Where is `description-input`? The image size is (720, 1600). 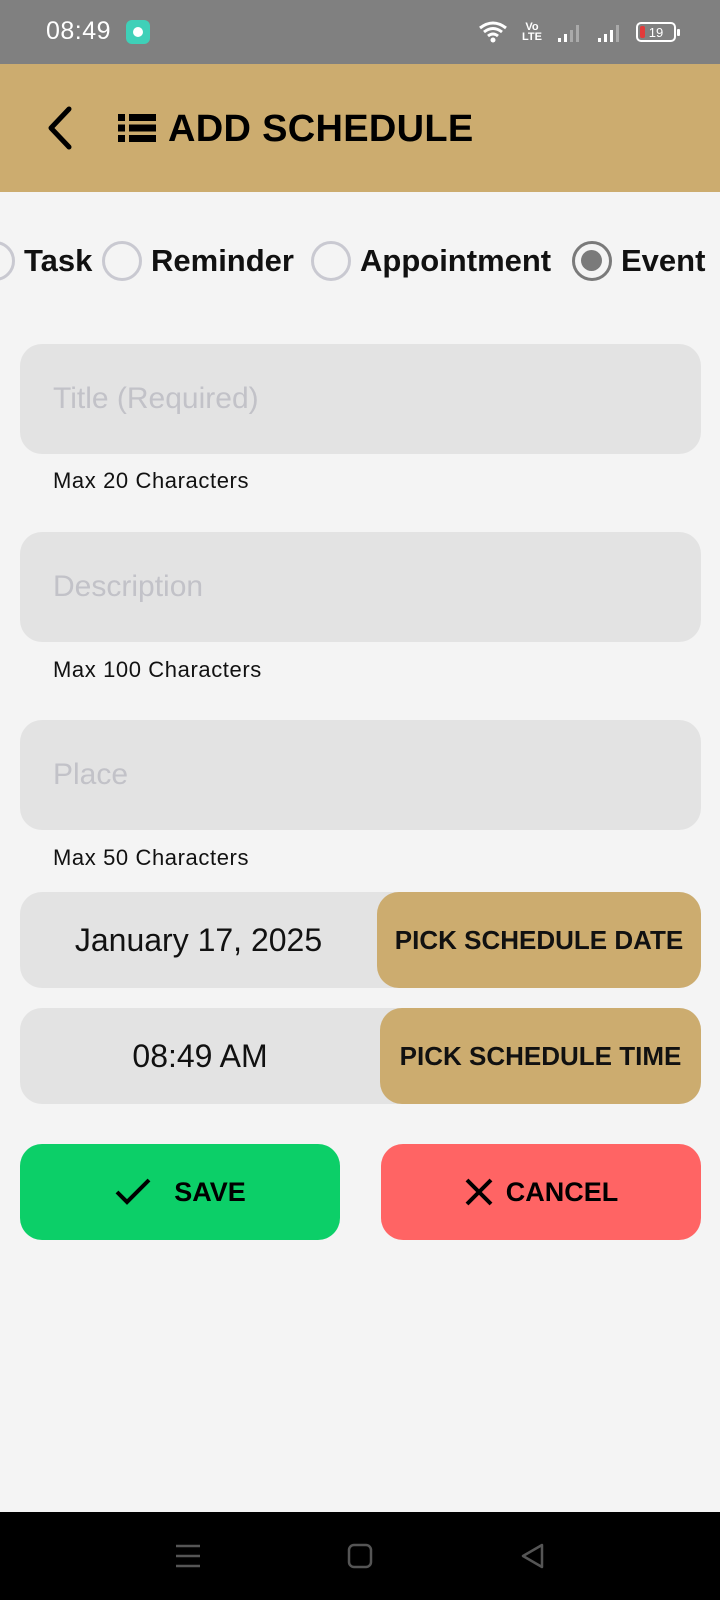 description-input is located at coordinates (360, 587).